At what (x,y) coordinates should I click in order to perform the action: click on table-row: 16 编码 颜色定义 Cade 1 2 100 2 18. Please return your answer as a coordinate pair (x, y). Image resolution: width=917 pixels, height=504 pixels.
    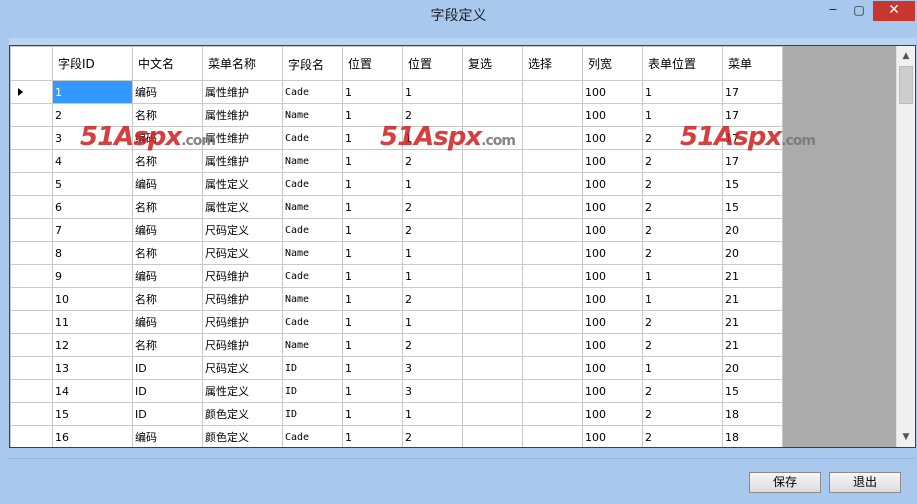
    Looking at the image, I should click on (396, 436).